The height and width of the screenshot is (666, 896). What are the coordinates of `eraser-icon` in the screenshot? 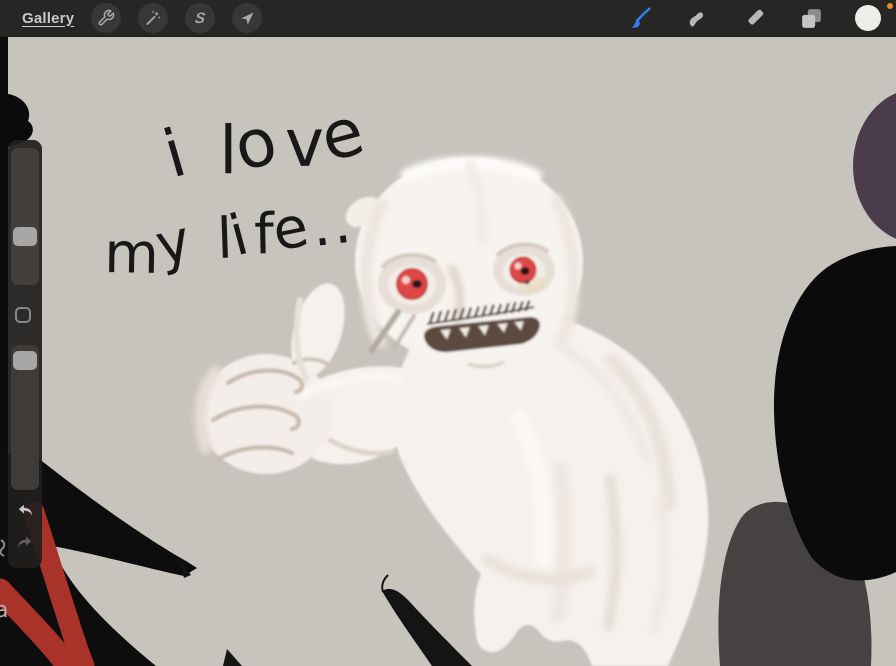 It's located at (755, 17).